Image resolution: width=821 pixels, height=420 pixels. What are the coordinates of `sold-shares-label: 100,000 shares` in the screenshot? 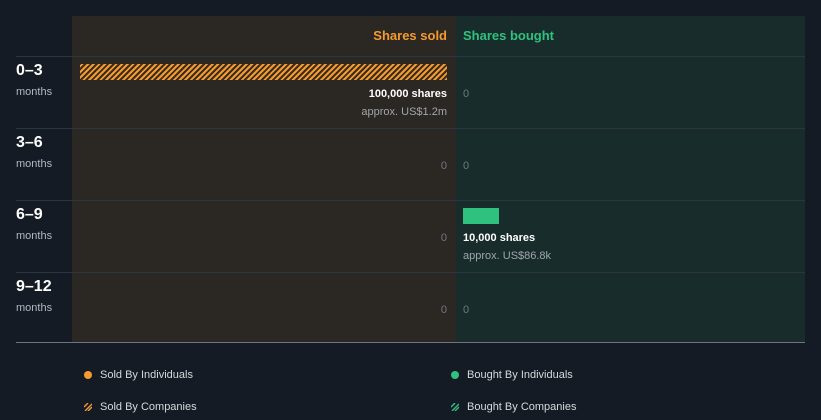 It's located at (407, 94).